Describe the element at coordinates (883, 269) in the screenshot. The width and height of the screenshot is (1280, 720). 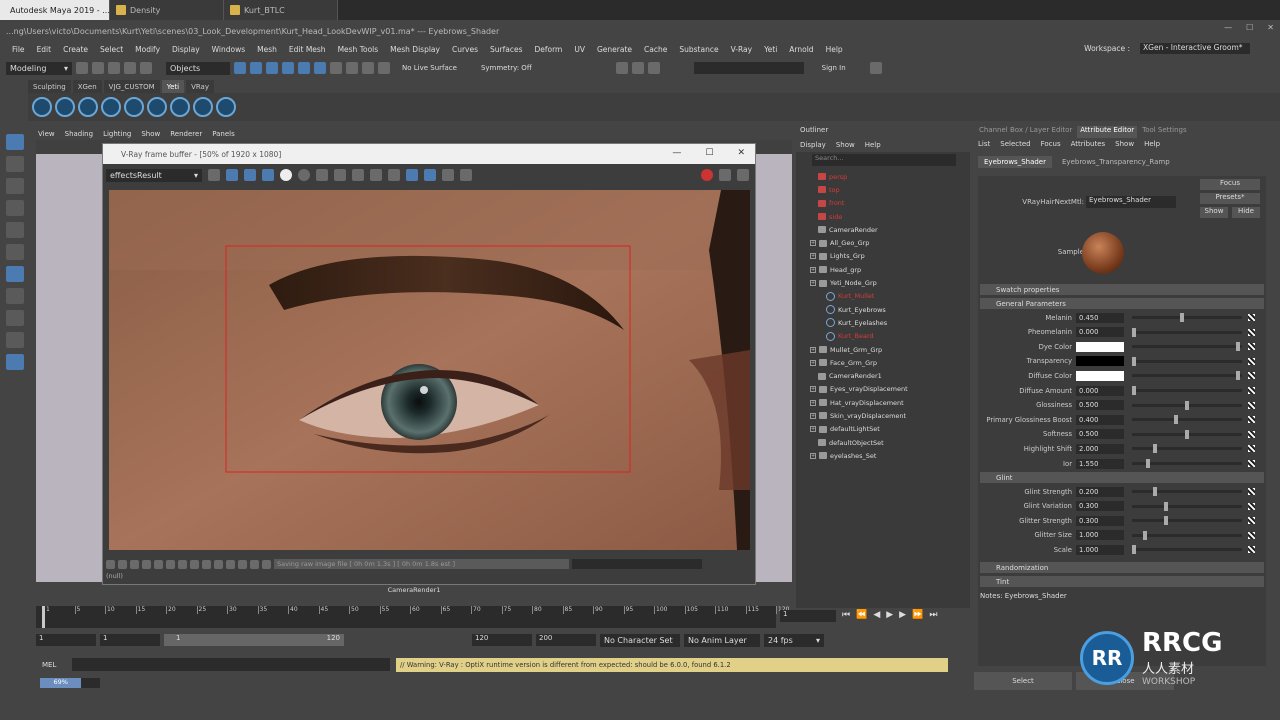
I see `outliner-item: + Head_grp` at that location.